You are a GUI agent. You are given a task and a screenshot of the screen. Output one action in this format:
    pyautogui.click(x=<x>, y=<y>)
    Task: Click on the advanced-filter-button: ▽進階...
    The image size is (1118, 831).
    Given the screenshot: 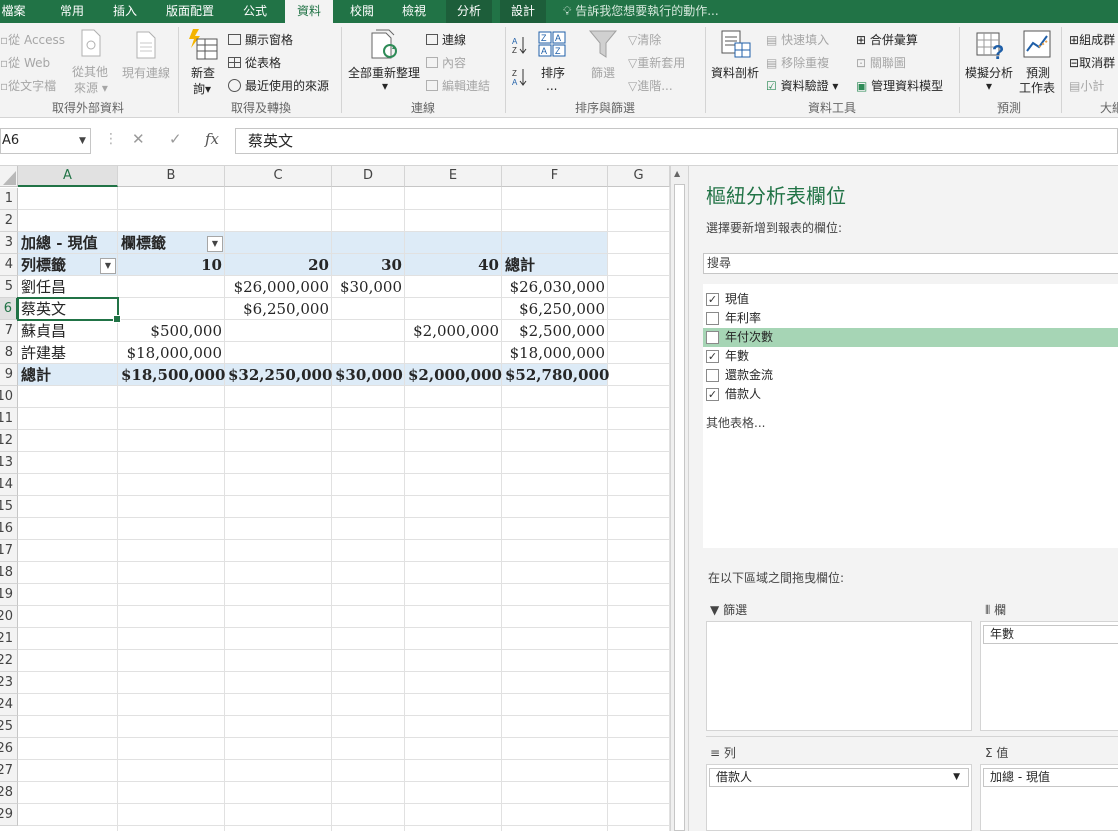 What is the action you would take?
    pyautogui.click(x=650, y=85)
    